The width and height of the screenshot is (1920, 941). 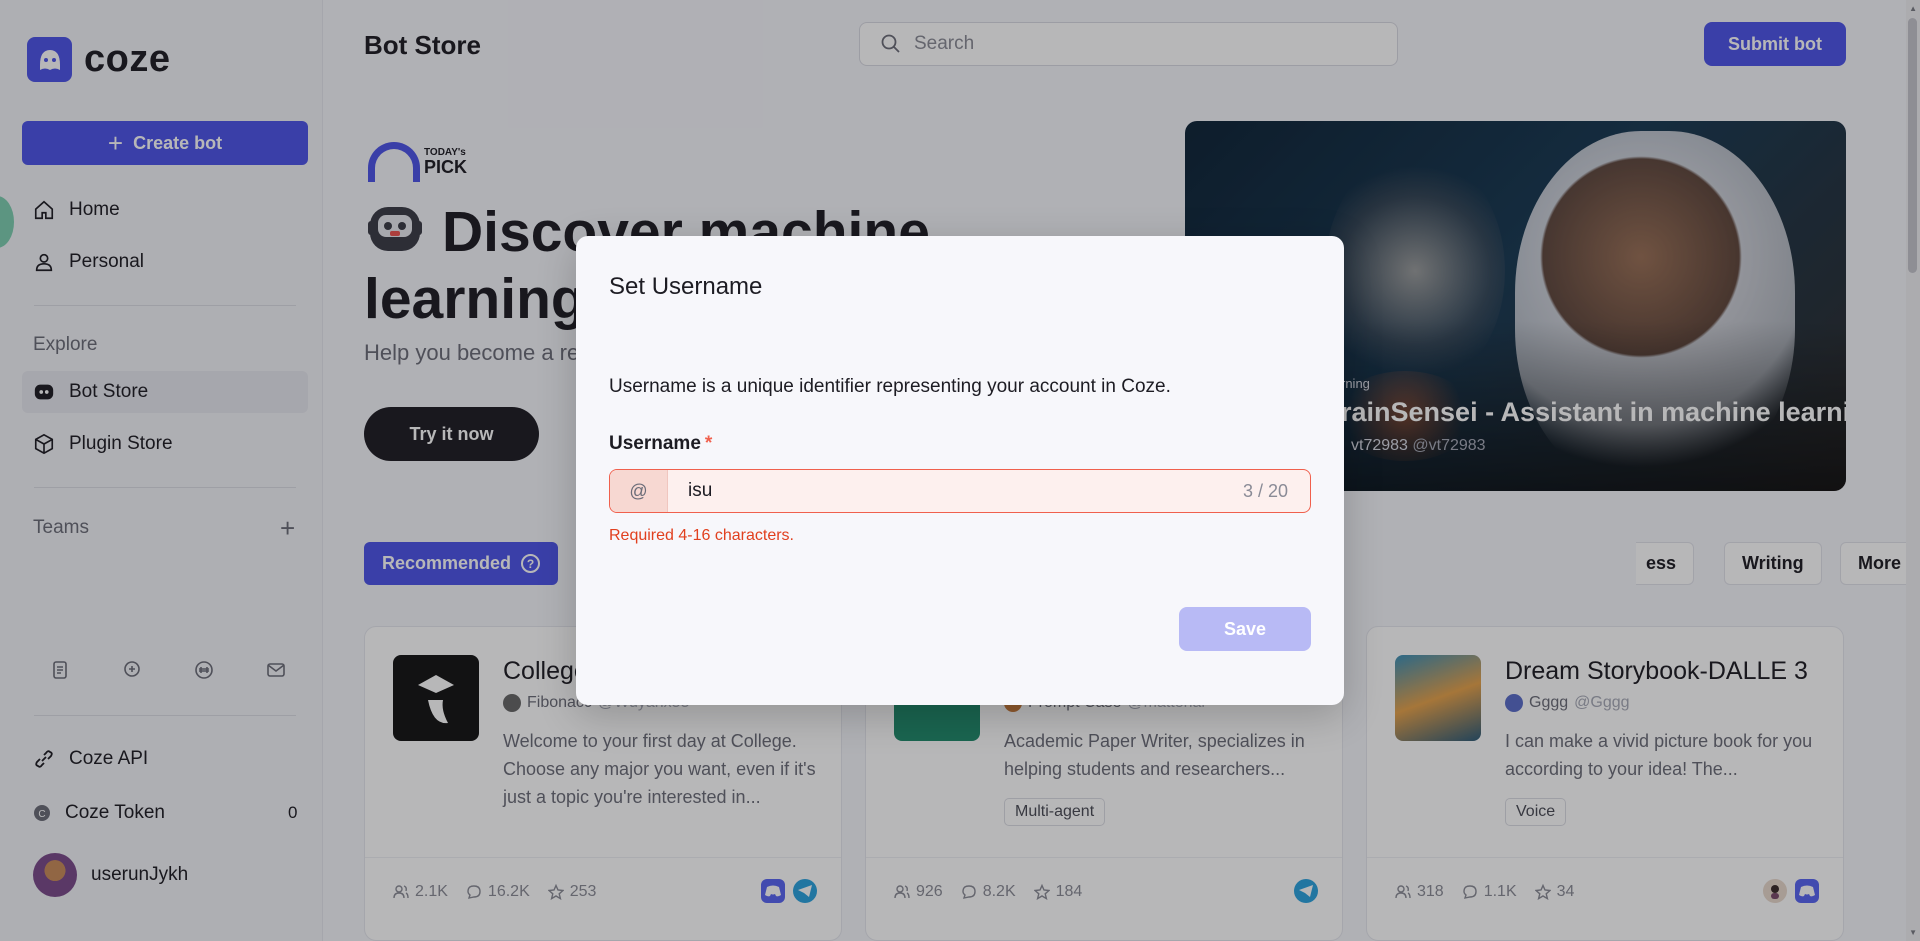 I want to click on username-input, so click(x=955, y=491).